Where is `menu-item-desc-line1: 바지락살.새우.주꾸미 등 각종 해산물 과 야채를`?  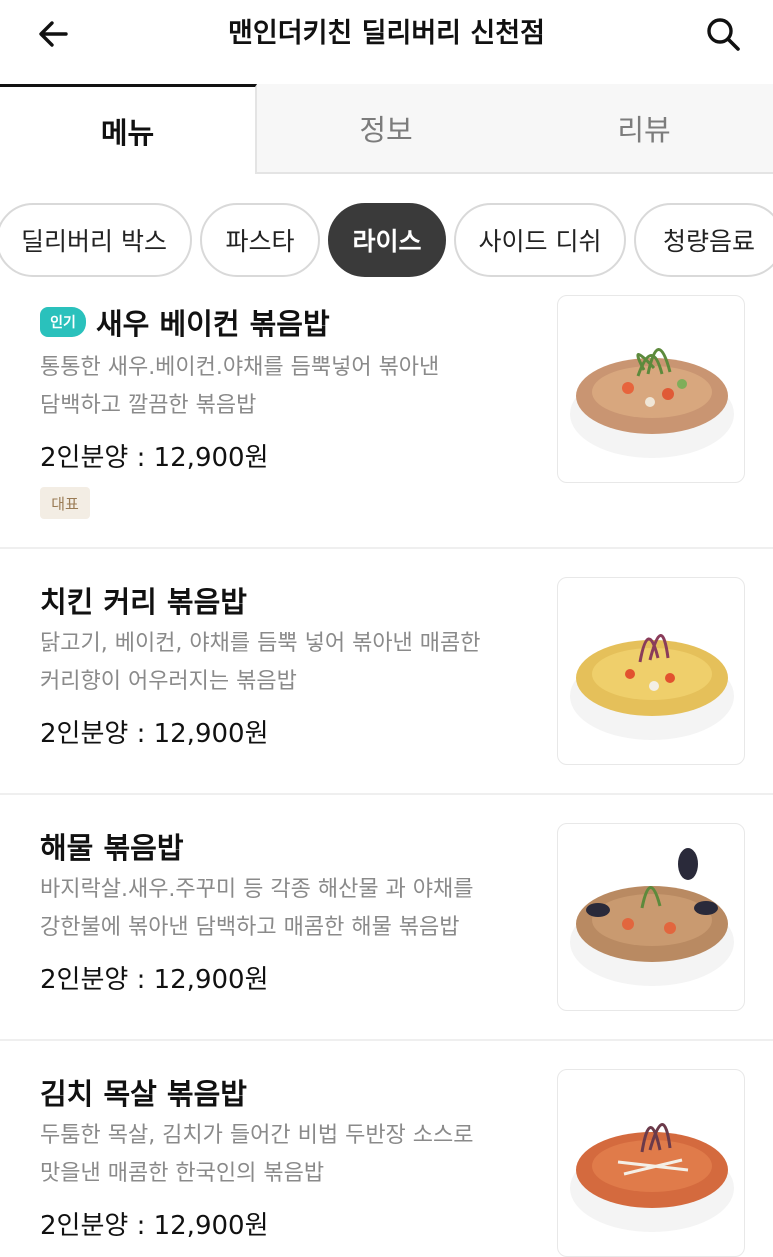
menu-item-desc-line1: 바지락살.새우.주꾸미 등 각종 해산물 과 야채를 is located at coordinates (257, 889).